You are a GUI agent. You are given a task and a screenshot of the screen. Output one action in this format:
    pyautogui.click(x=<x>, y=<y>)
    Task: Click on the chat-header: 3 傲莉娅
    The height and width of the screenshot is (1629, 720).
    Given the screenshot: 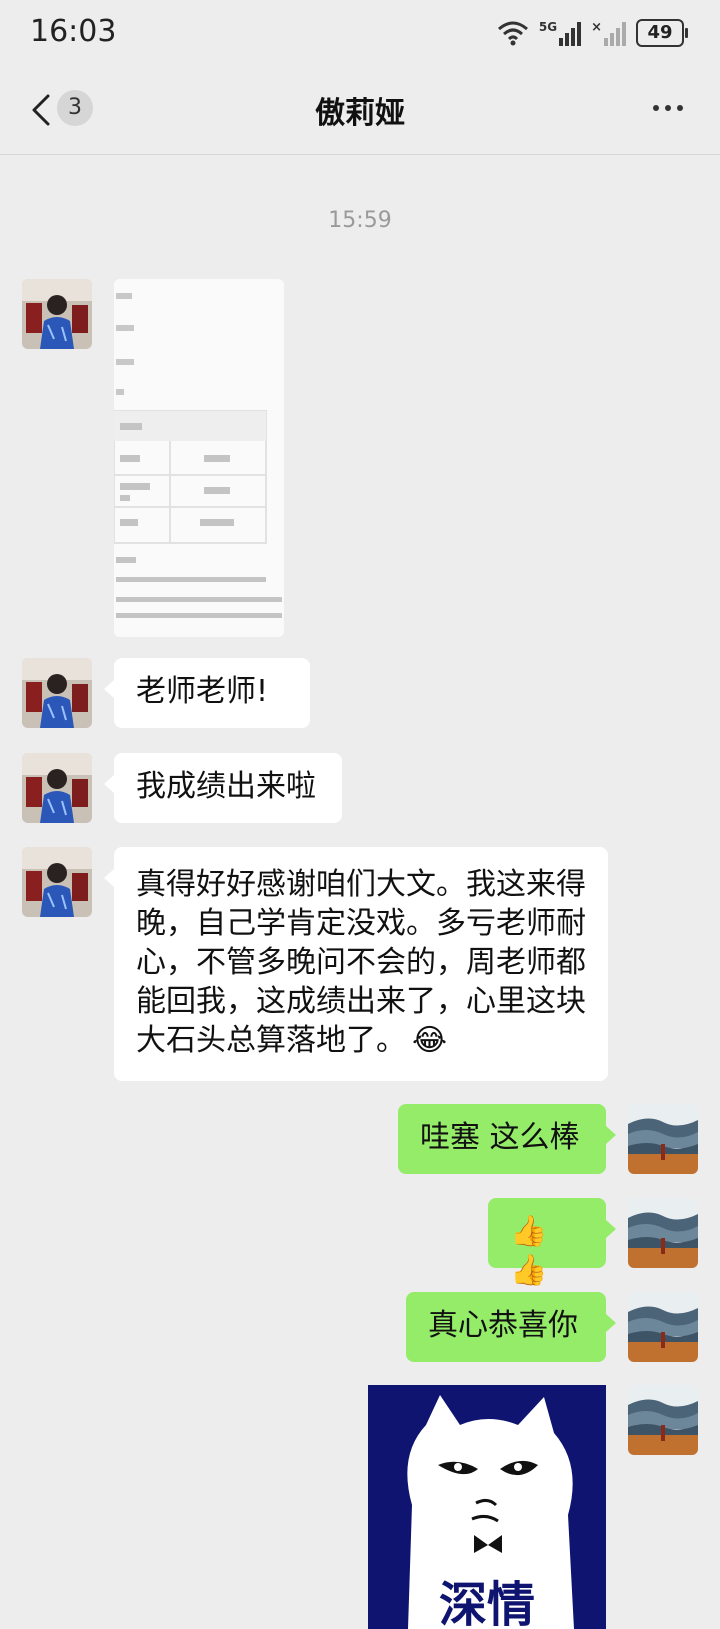 What is the action you would take?
    pyautogui.click(x=360, y=110)
    